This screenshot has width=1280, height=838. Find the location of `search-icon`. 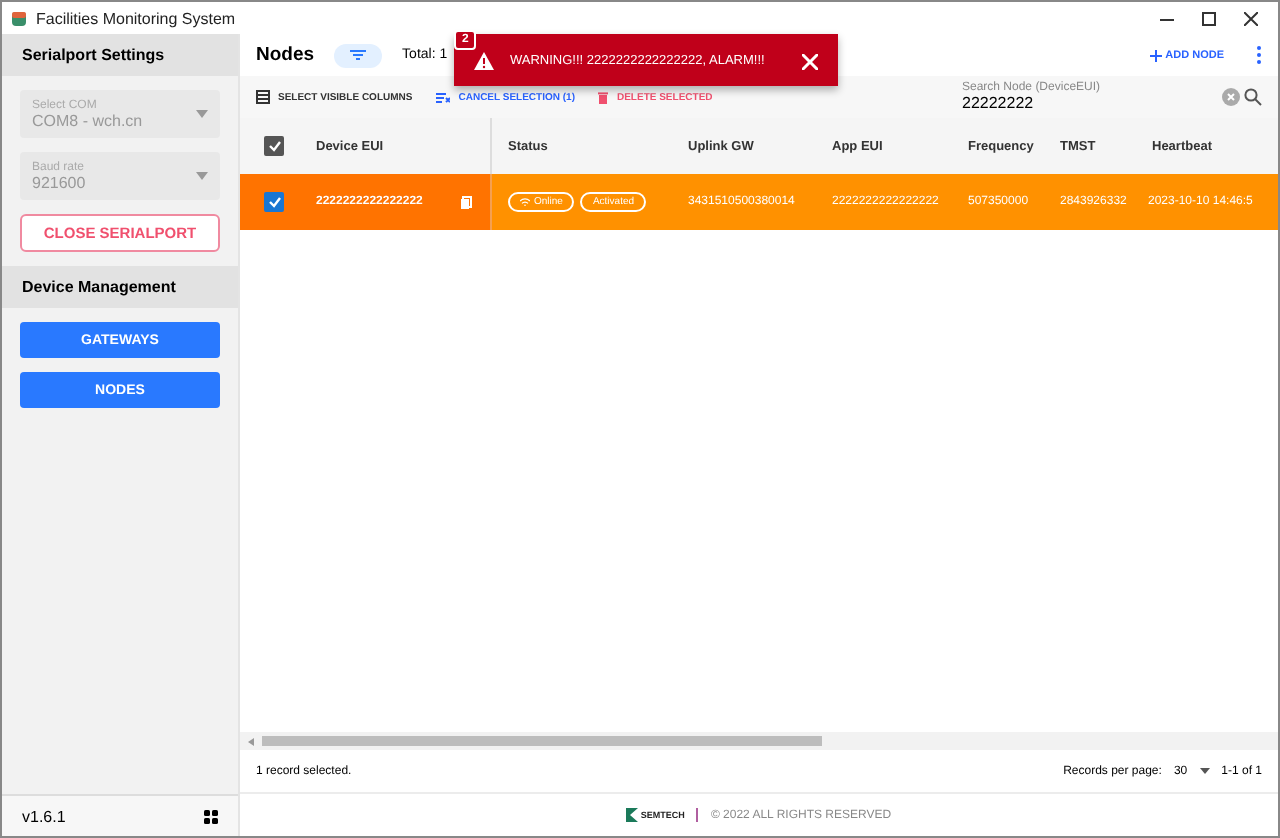

search-icon is located at coordinates (1253, 97).